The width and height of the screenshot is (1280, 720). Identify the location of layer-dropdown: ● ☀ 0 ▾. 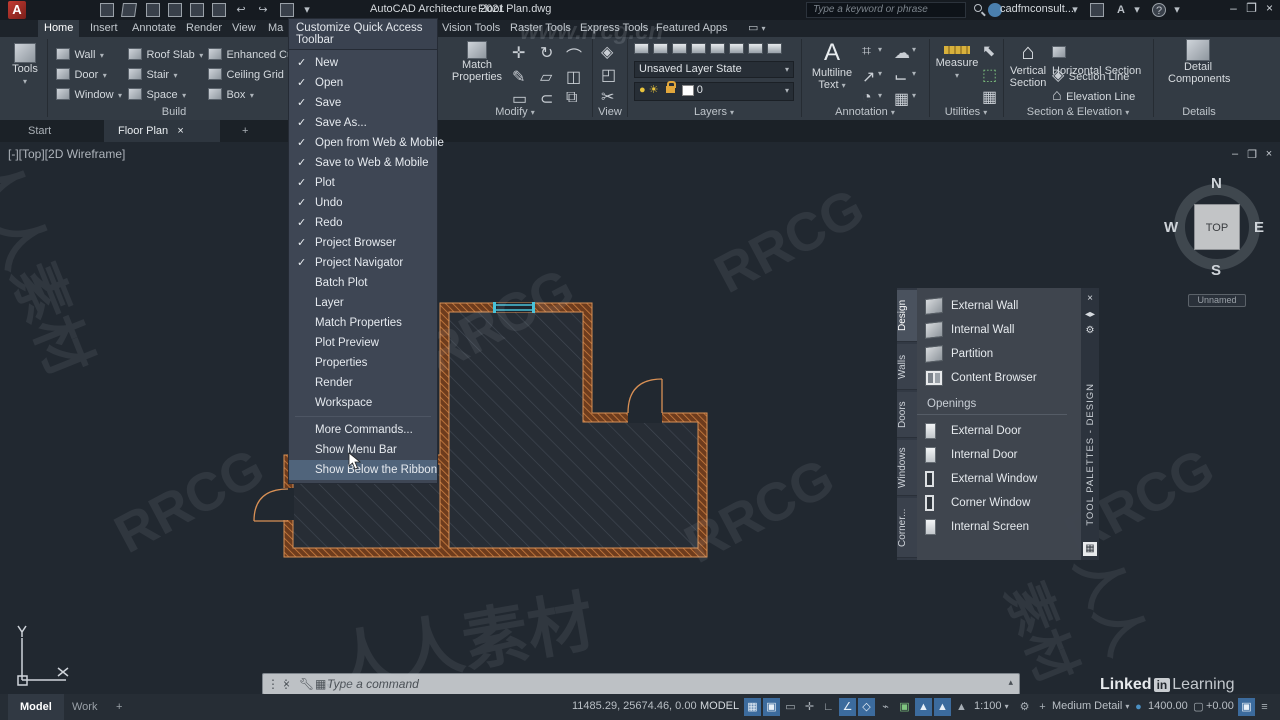
(714, 91).